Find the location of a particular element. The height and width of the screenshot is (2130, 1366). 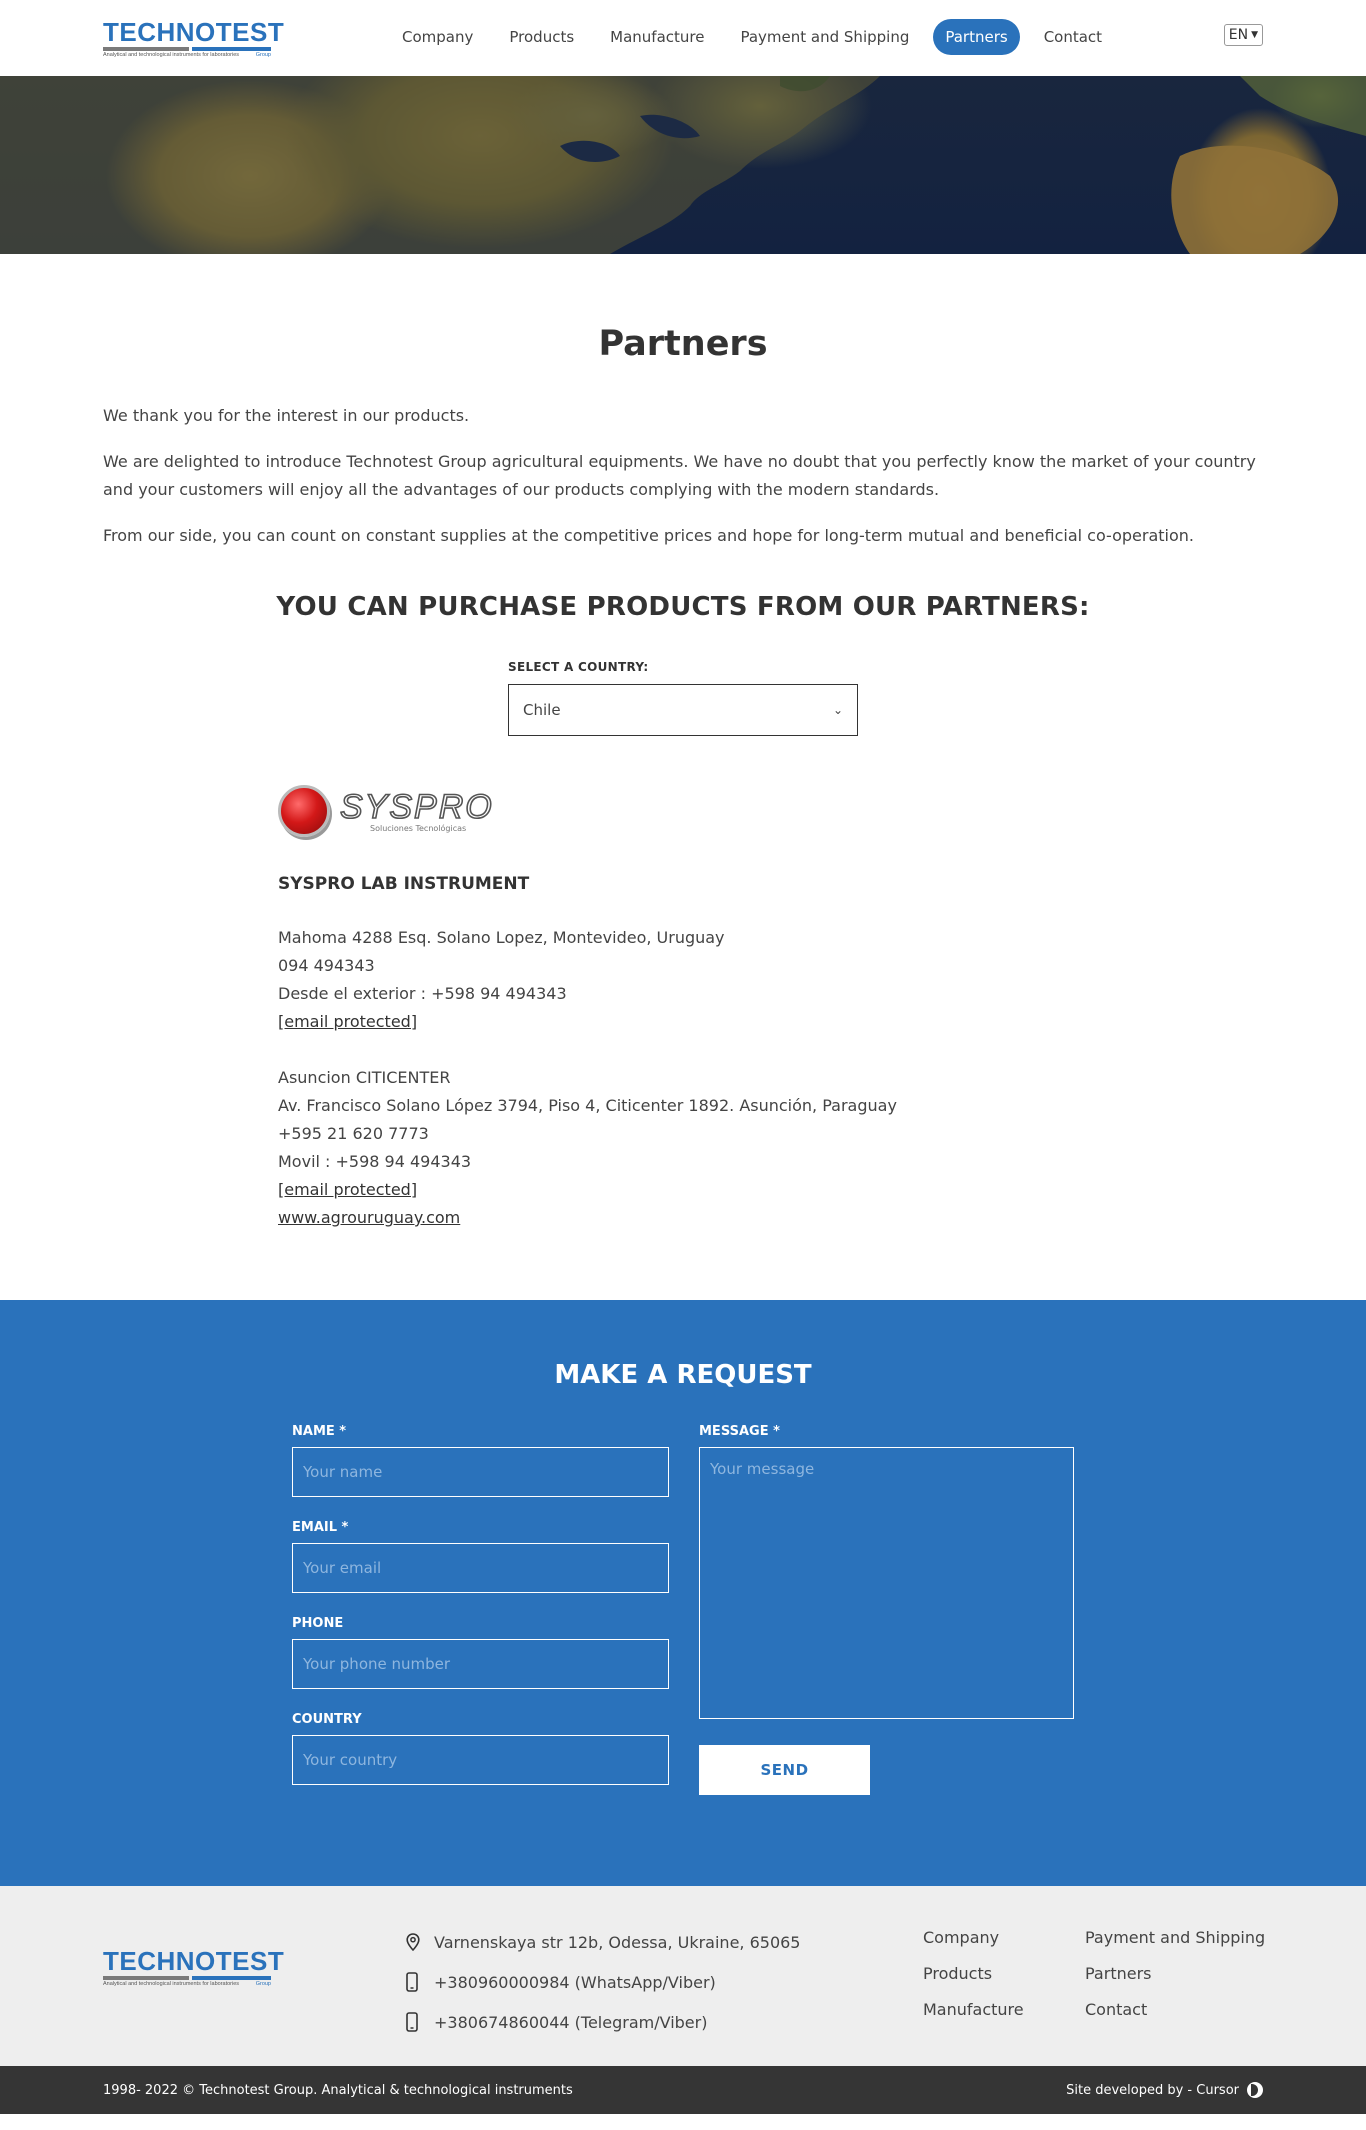

language-value: EN is located at coordinates (1238, 35).